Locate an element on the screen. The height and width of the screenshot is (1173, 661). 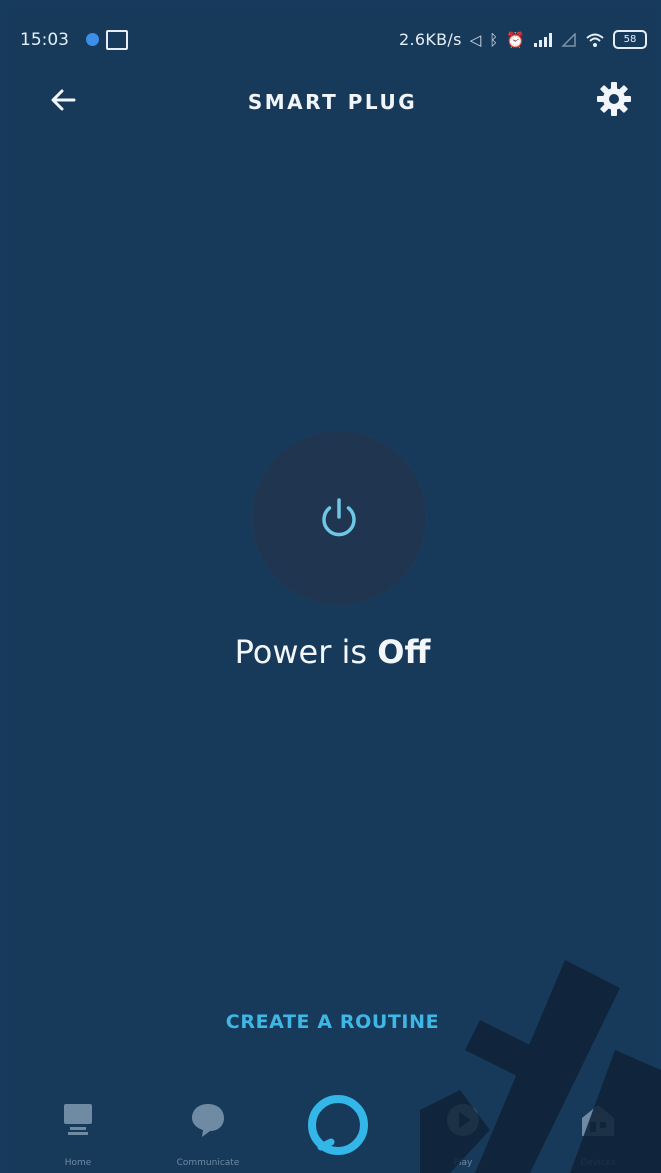
nav-communicate: Communicate is located at coordinates (208, 1130).